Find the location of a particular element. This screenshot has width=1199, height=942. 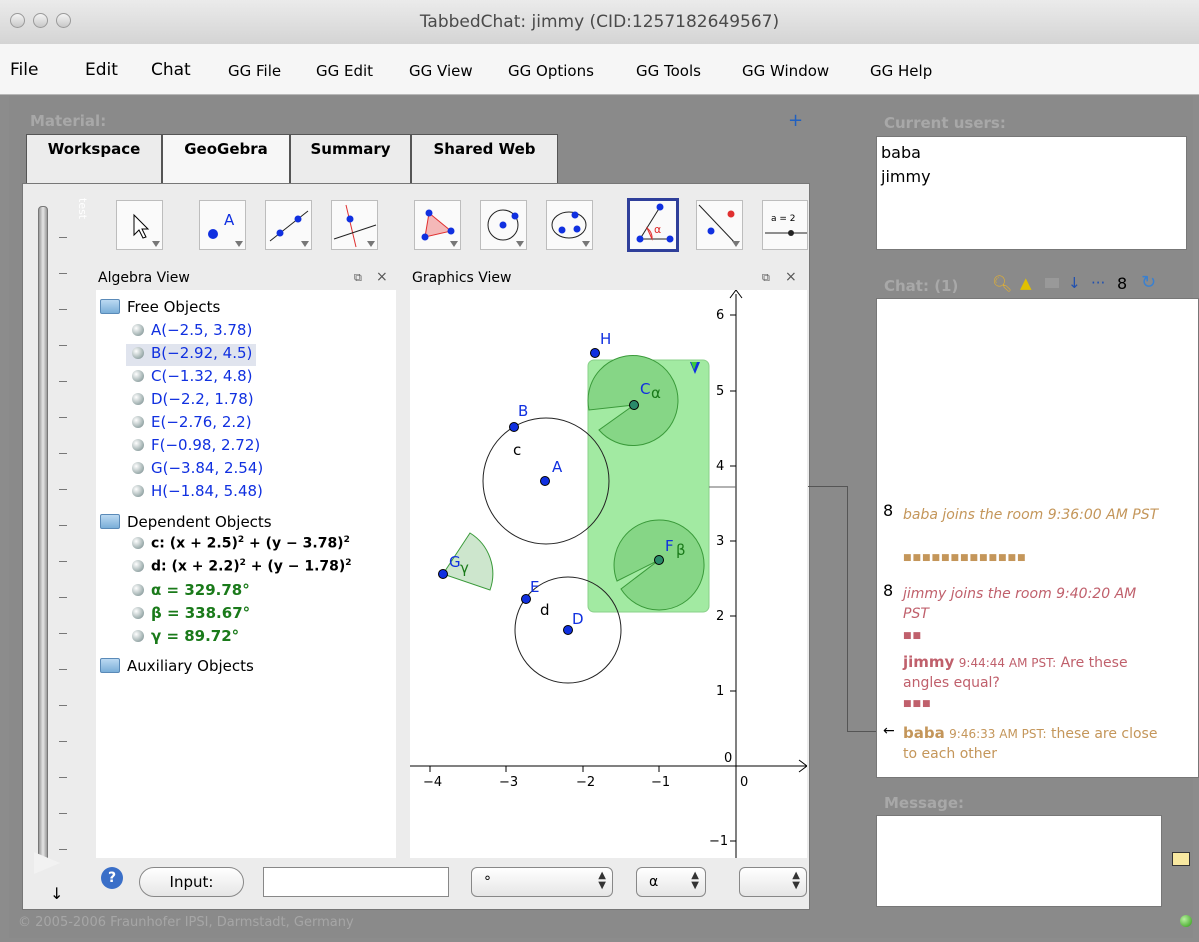

more-icon: ··· is located at coordinates (1098, 283).